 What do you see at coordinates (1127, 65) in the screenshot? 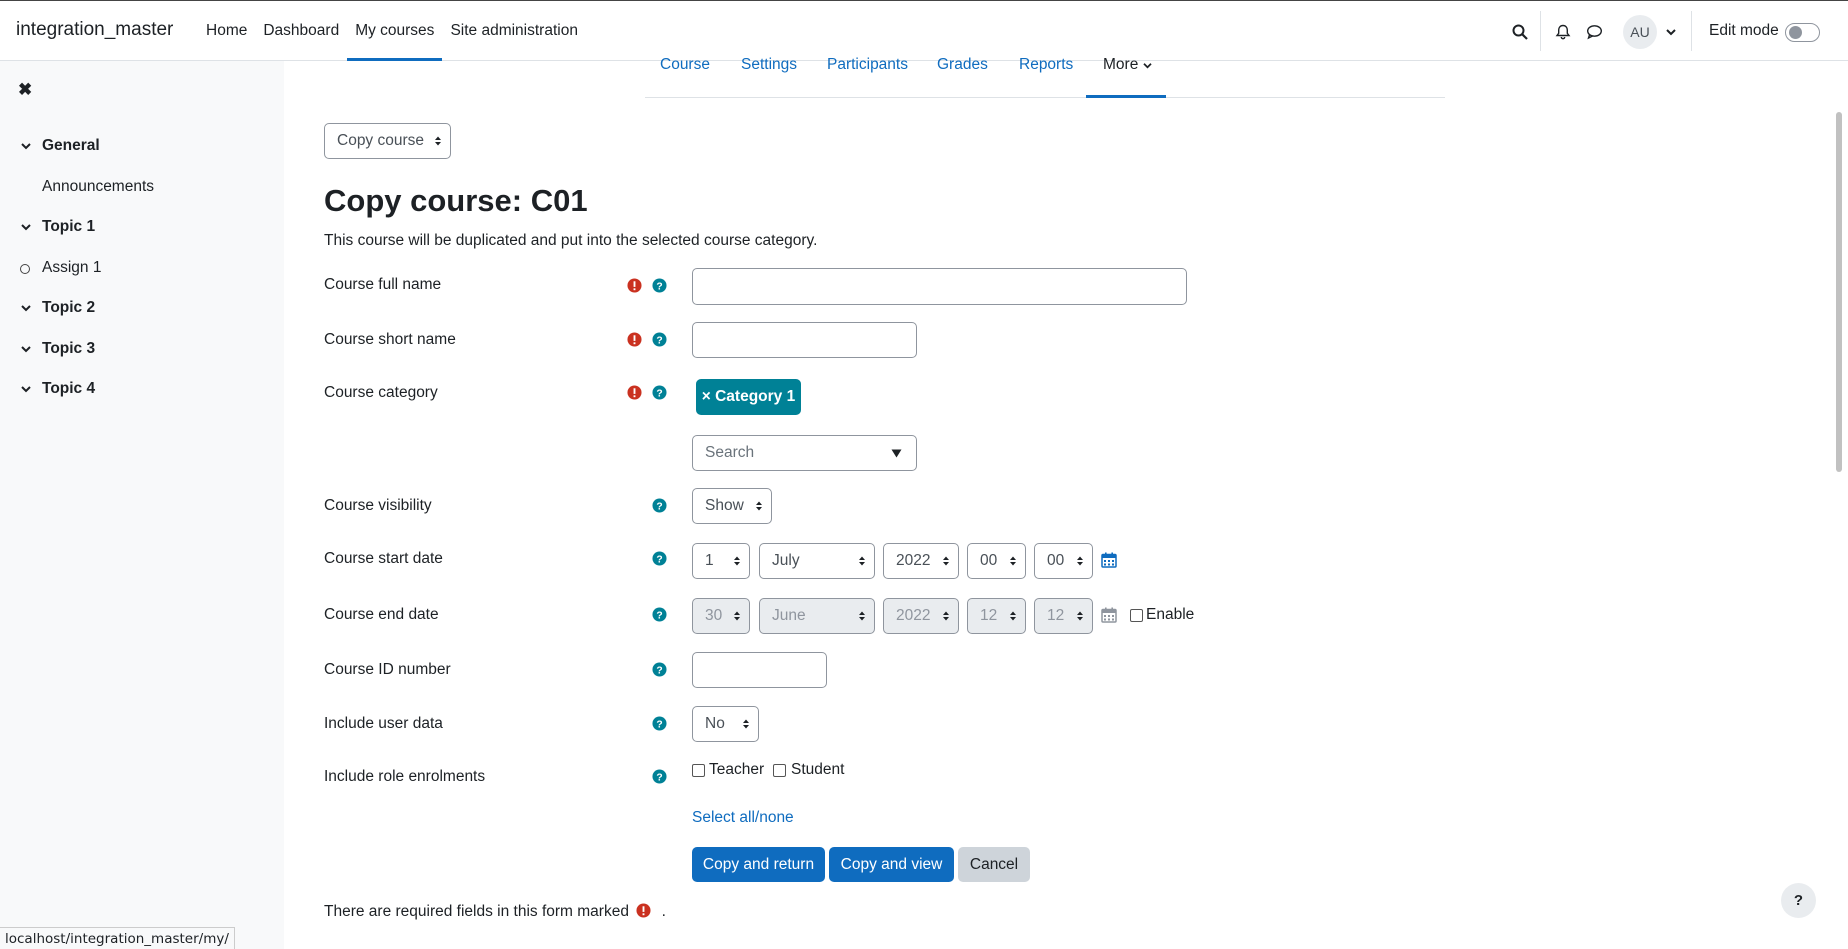
I see `tab-more: More` at bounding box center [1127, 65].